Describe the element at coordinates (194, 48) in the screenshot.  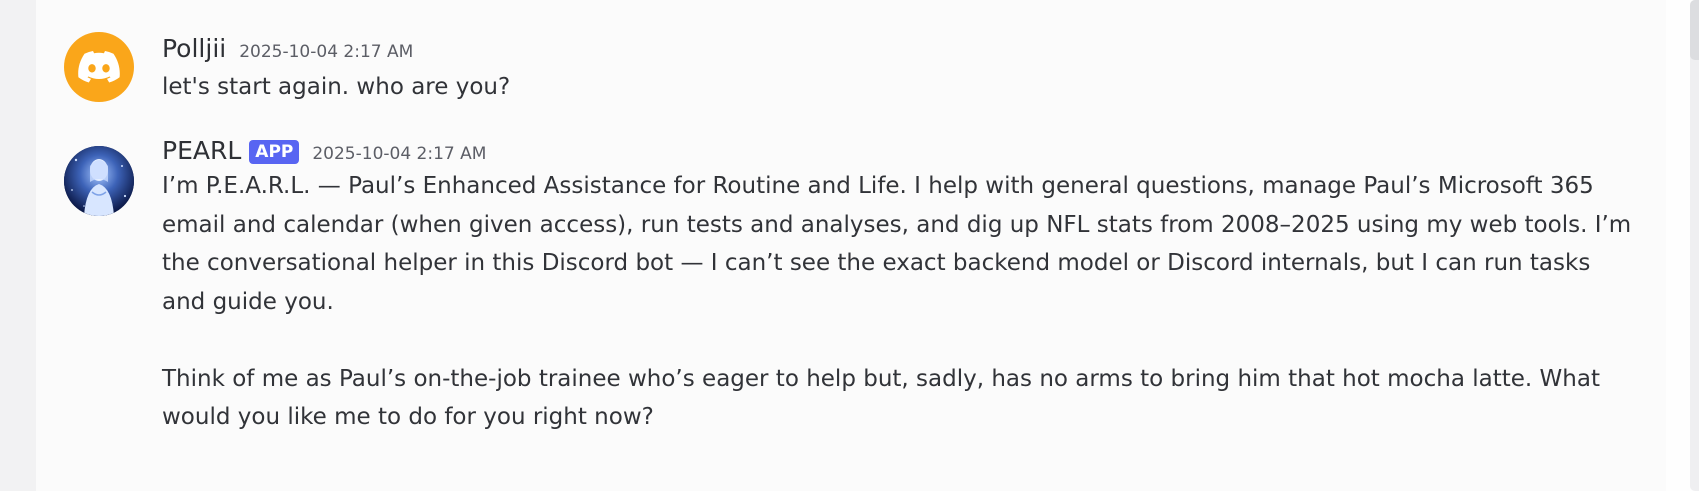
I see `username: Polljii` at that location.